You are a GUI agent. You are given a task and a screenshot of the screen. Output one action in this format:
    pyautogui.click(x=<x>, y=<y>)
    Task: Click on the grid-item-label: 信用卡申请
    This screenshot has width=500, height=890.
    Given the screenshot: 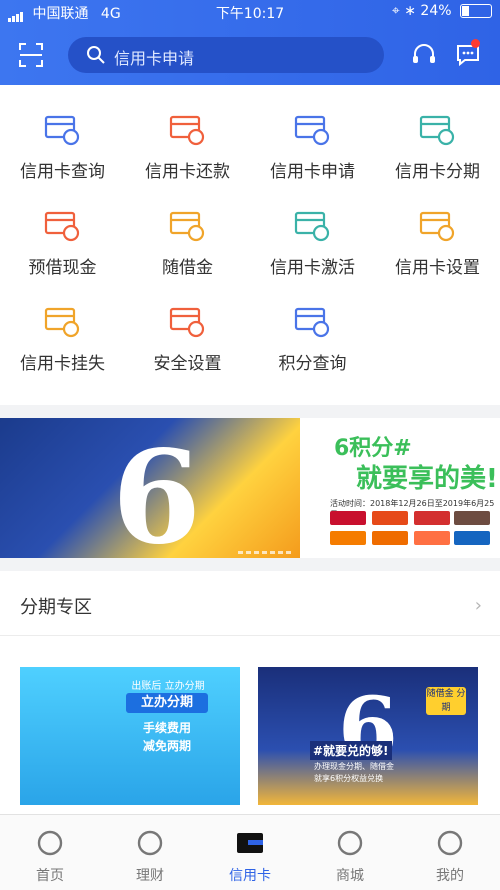 What is the action you would take?
    pyautogui.click(x=312, y=172)
    